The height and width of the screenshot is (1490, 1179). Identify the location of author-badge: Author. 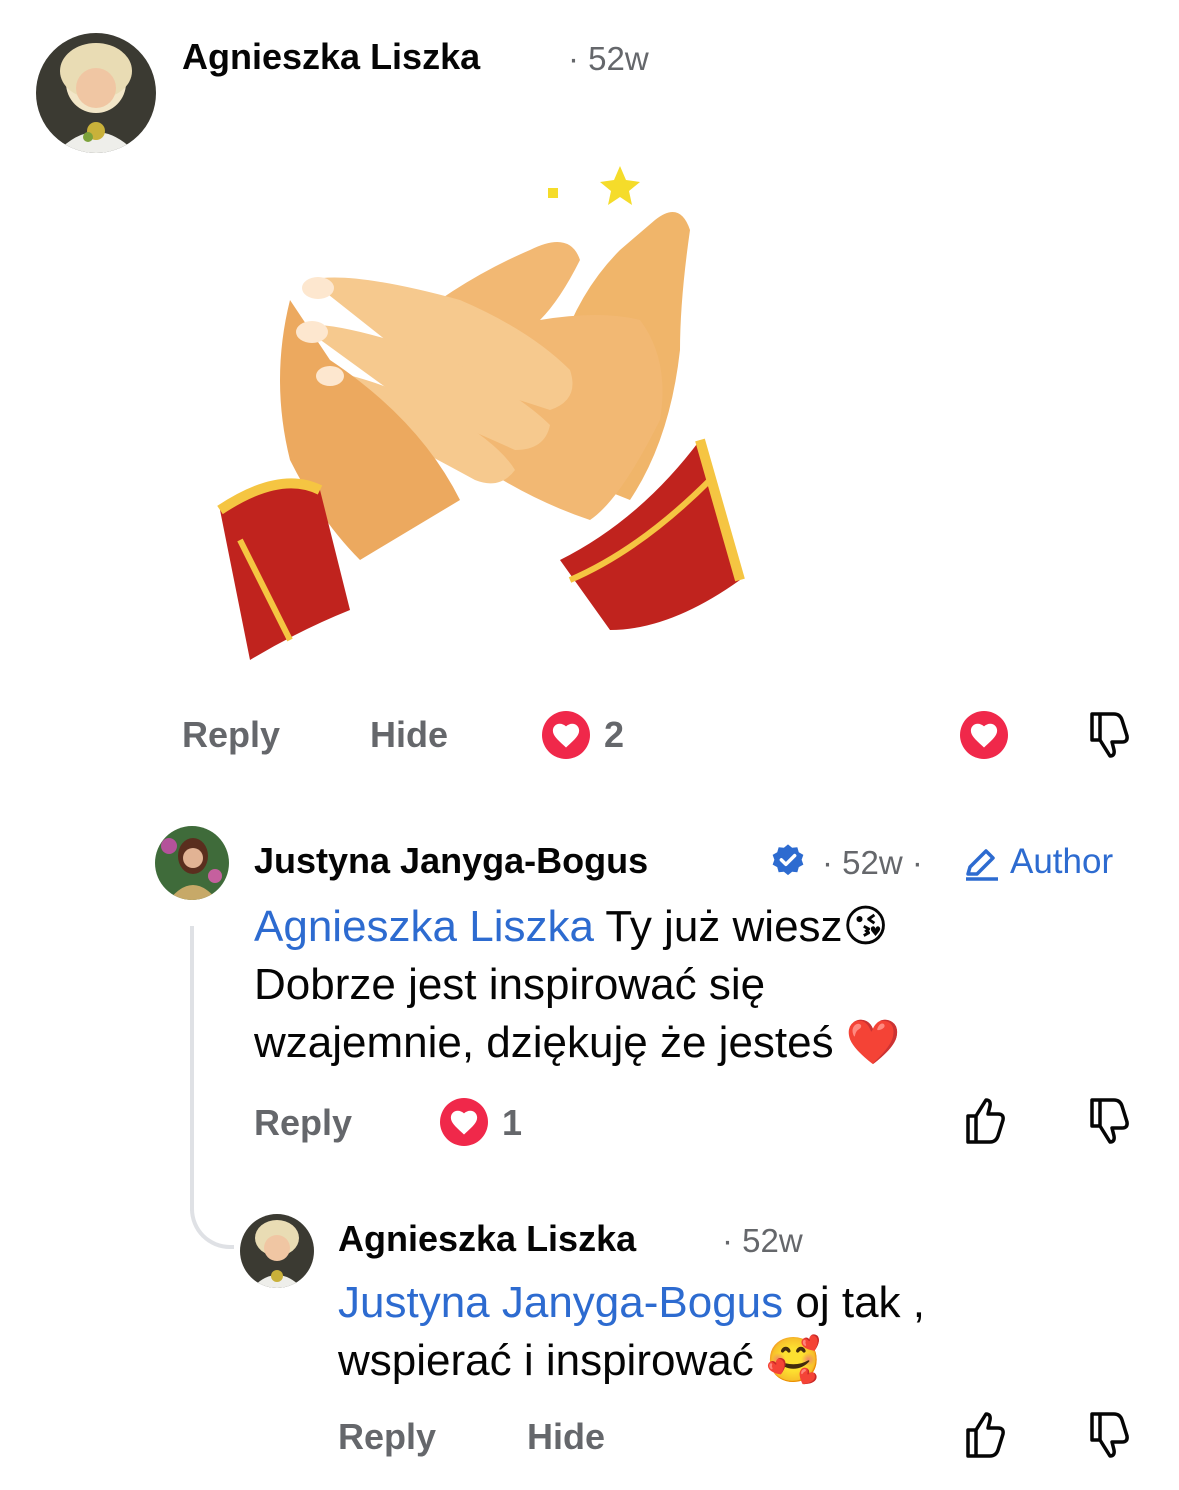
(1062, 861).